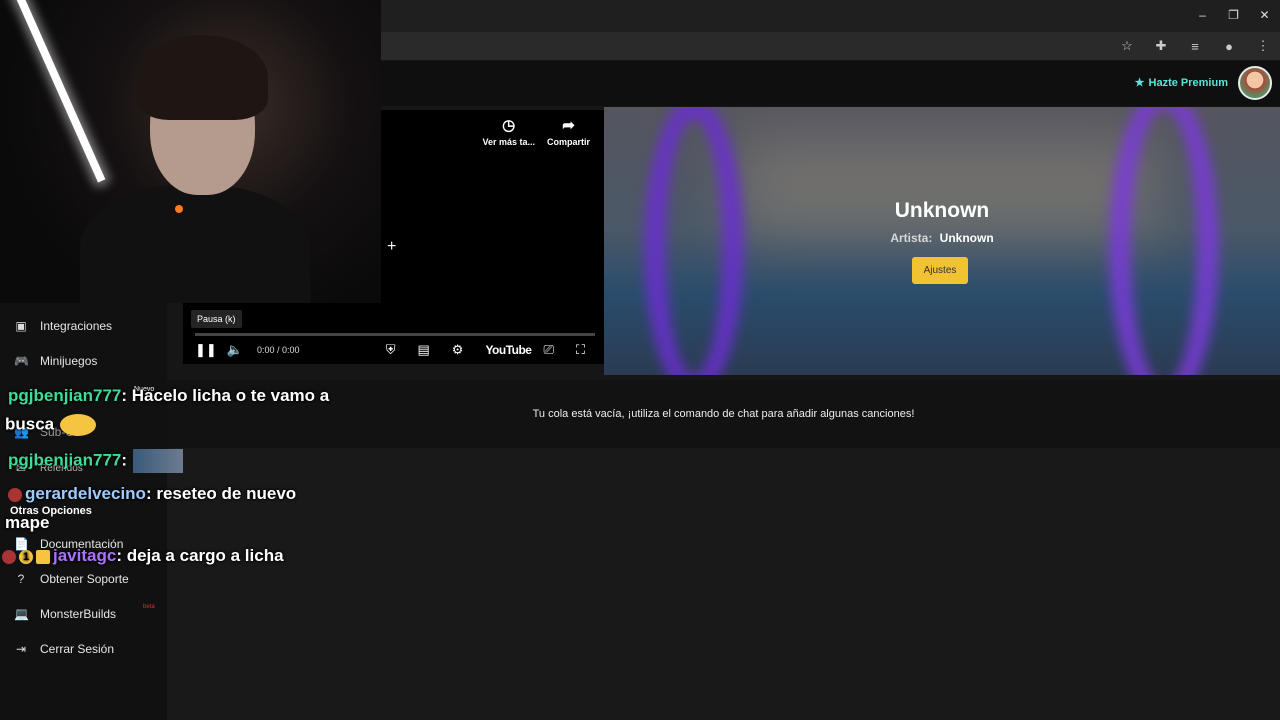  I want to click on artist-name: Unknown, so click(966, 238).